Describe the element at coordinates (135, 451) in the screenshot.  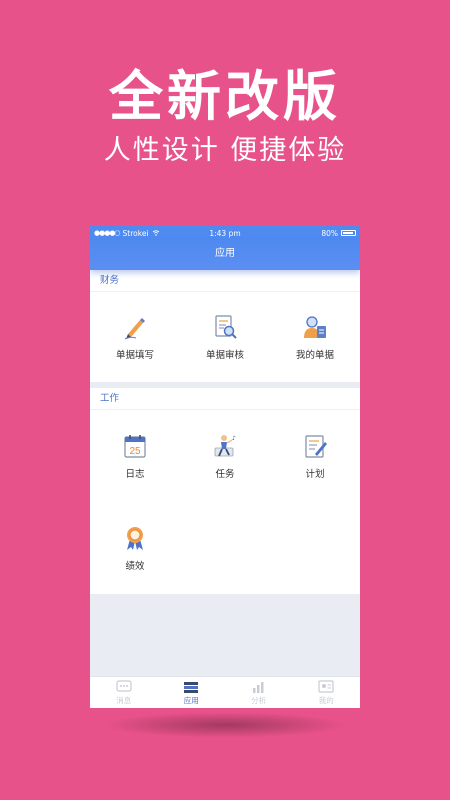
I see `calendar-day: 25` at that location.